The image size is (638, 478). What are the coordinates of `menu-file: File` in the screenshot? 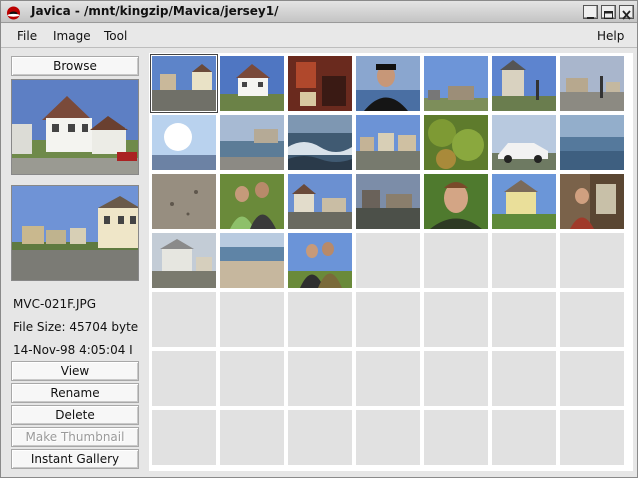 It's located at (27, 36).